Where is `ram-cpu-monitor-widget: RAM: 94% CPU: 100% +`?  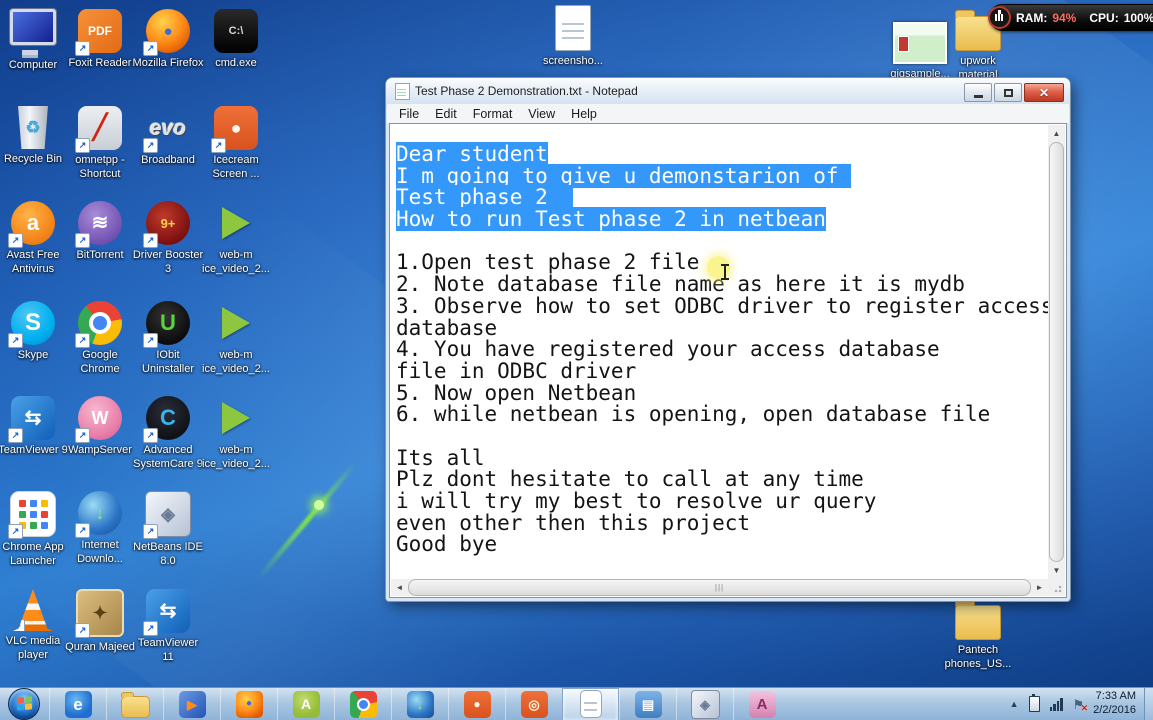
ram-cpu-monitor-widget: RAM: 94% CPU: 100% + is located at coordinates (1070, 17).